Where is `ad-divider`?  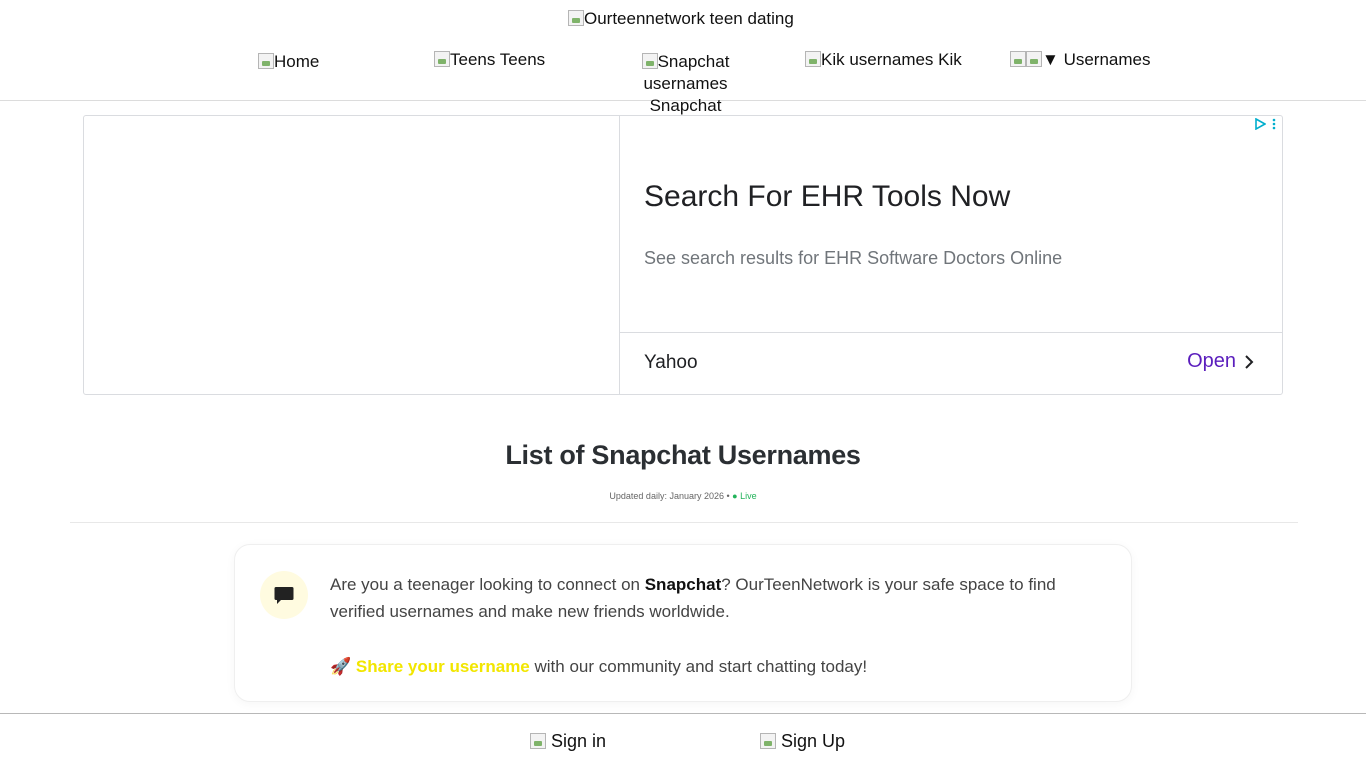
ad-divider is located at coordinates (951, 332).